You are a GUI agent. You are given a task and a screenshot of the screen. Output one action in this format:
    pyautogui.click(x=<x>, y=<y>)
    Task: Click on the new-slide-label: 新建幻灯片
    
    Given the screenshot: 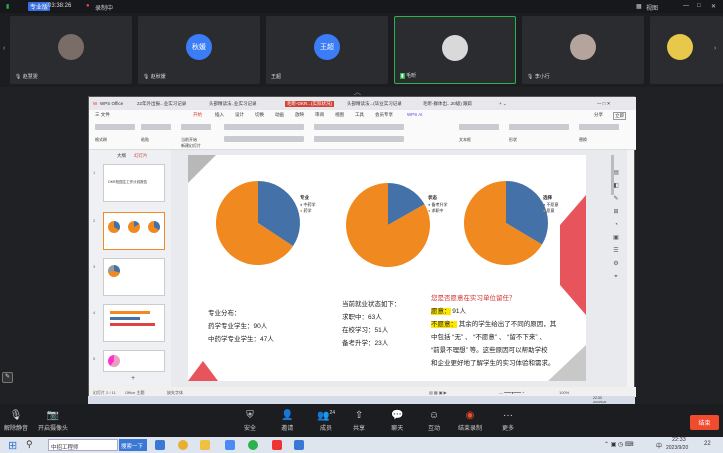 What is the action you would take?
    pyautogui.click(x=191, y=146)
    